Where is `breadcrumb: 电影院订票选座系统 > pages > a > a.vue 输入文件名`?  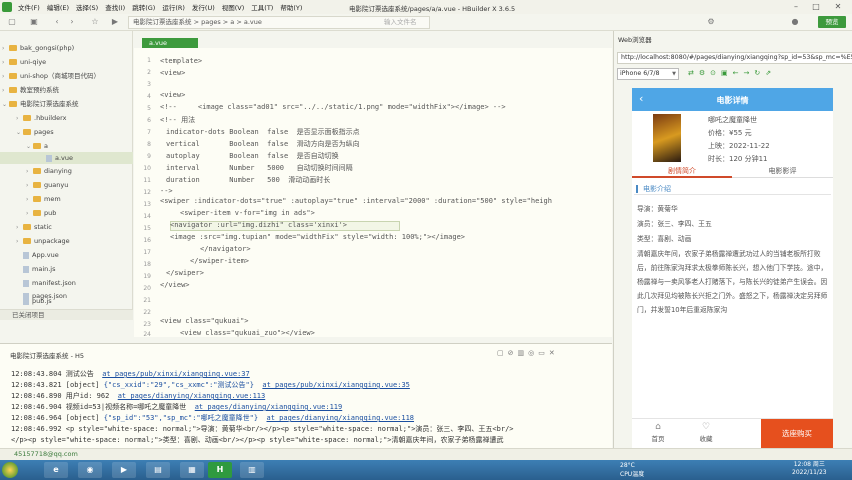 breadcrumb: 电影院订票选座系统 > pages > a > a.vue 输入文件名 is located at coordinates (279, 22).